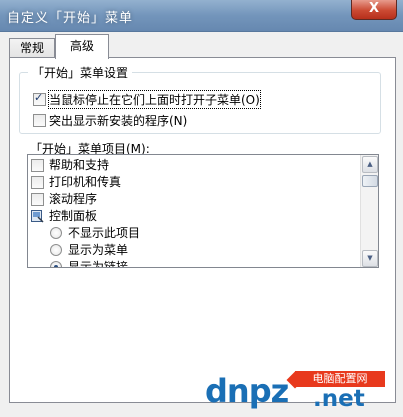 This screenshot has height=417, width=403. What do you see at coordinates (56, 264) in the screenshot?
I see `cp-link-radio` at bounding box center [56, 264].